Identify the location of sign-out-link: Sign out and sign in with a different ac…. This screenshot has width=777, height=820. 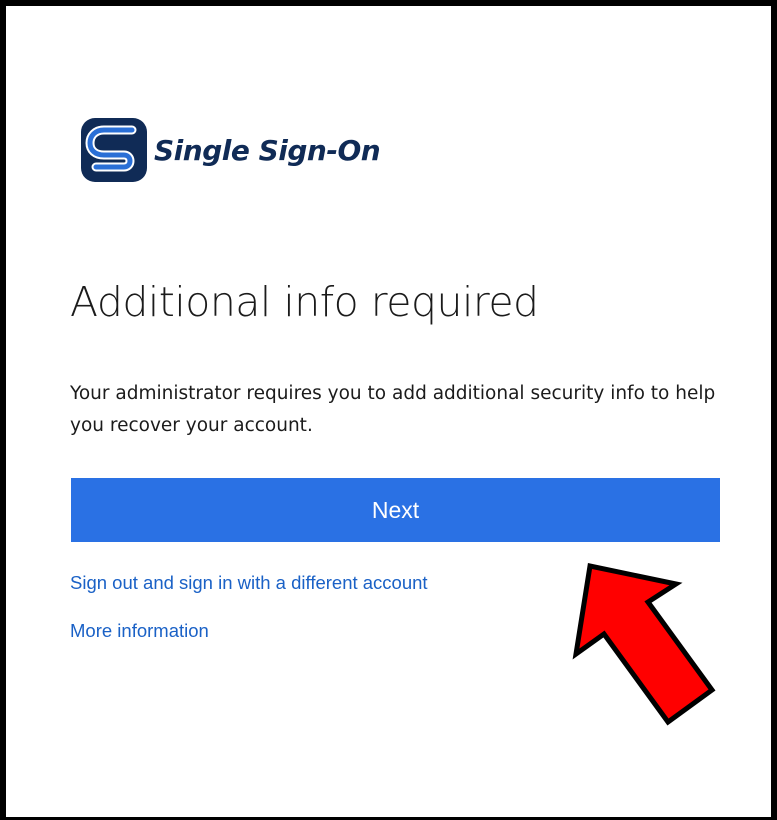
(249, 583).